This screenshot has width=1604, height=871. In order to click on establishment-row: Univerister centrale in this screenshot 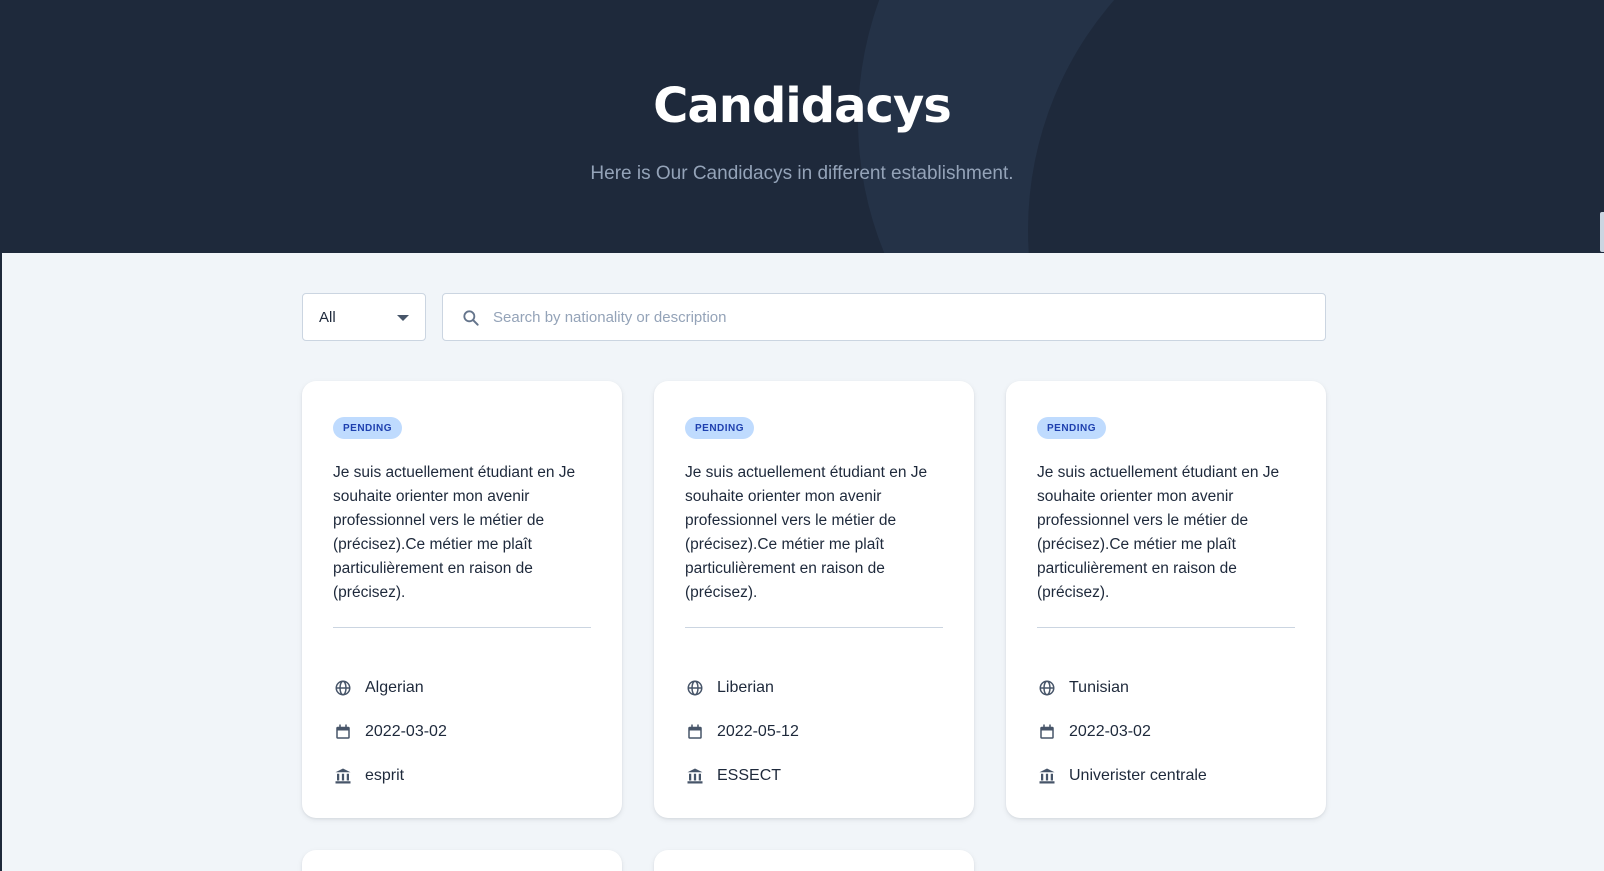, I will do `click(1122, 776)`.